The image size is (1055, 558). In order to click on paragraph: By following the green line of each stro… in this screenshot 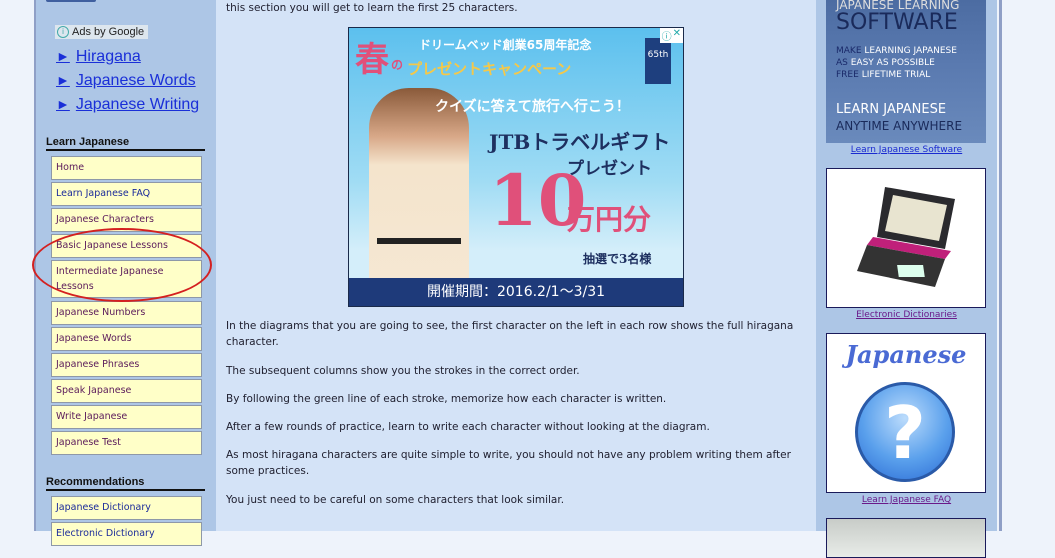, I will do `click(446, 399)`.